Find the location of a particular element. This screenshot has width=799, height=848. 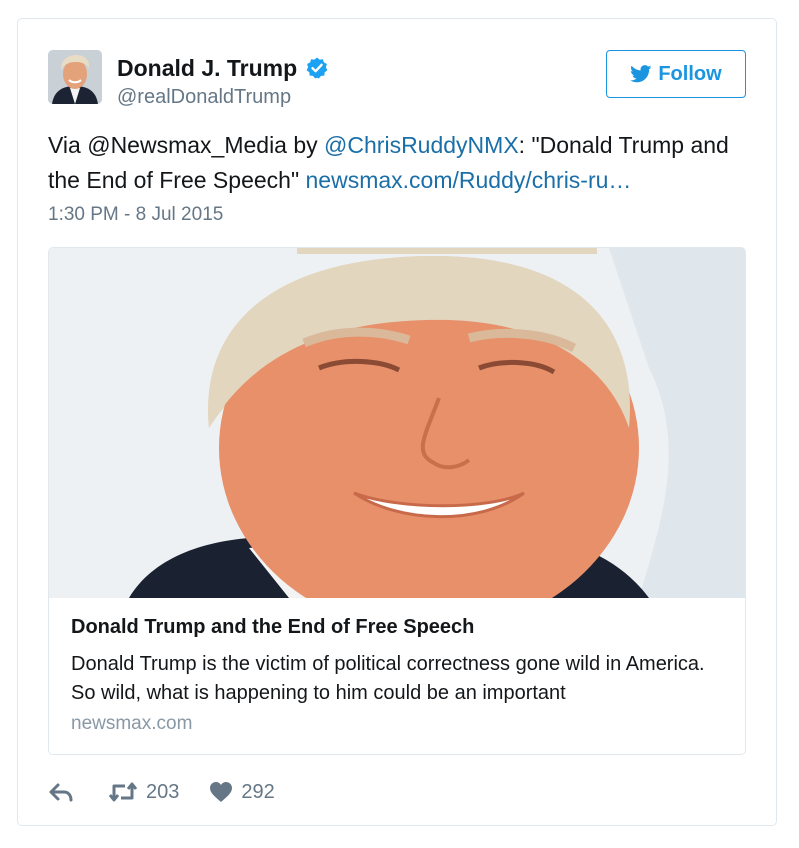

reply-button is located at coordinates (61, 792).